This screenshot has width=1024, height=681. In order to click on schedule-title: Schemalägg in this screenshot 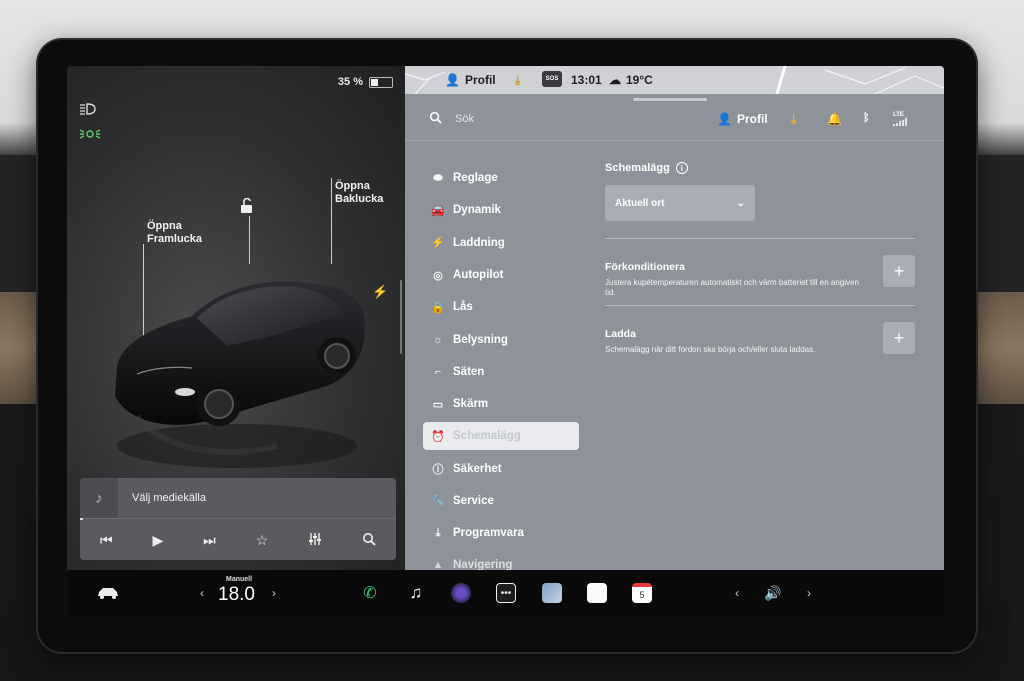, I will do `click(637, 168)`.